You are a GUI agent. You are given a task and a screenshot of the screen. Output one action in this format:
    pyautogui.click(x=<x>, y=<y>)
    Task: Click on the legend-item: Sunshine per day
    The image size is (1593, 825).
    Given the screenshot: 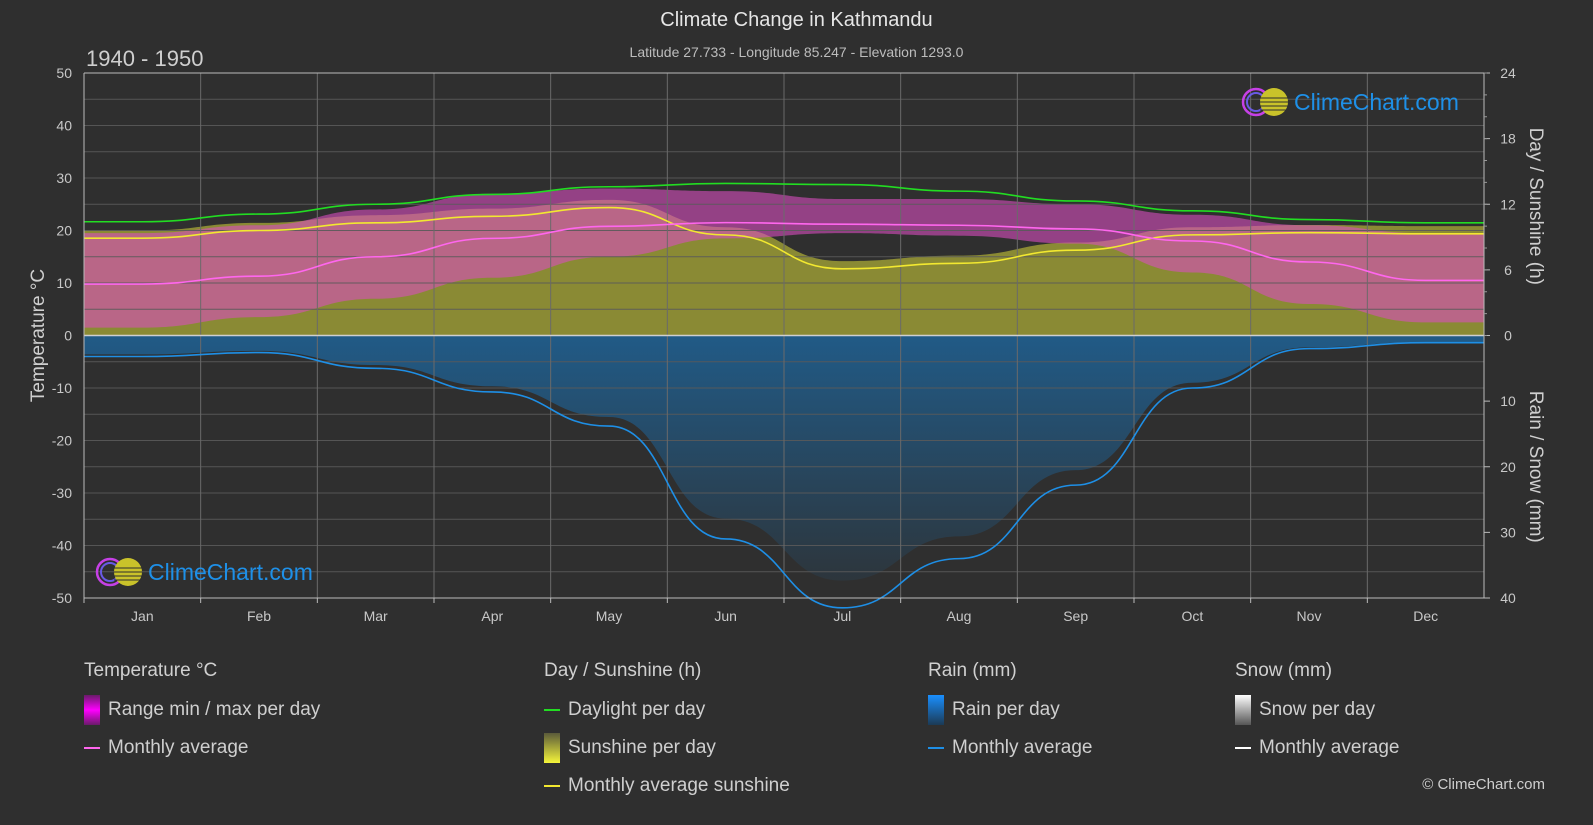 What is the action you would take?
    pyautogui.click(x=667, y=748)
    